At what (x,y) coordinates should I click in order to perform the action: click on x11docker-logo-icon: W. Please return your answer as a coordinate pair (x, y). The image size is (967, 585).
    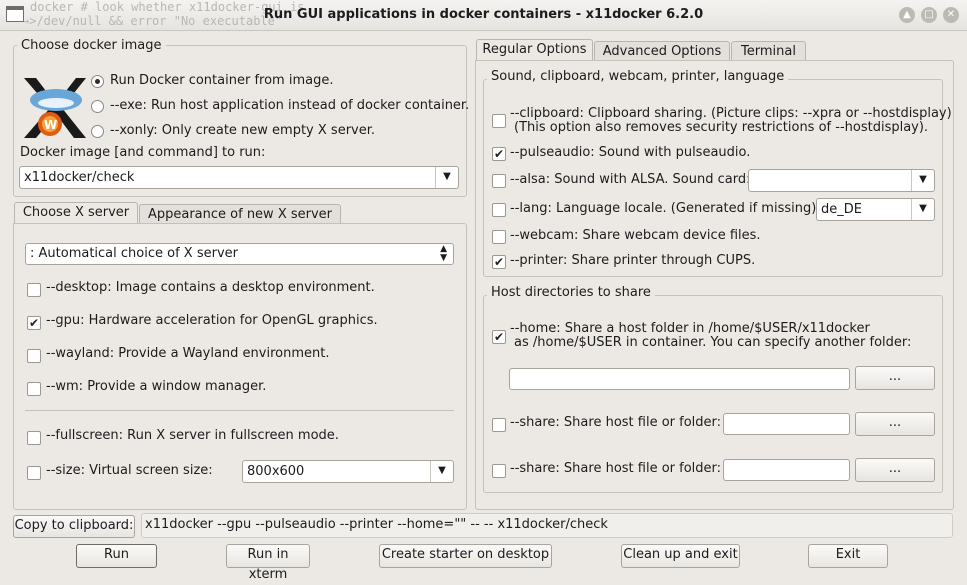
    Looking at the image, I should click on (55, 108).